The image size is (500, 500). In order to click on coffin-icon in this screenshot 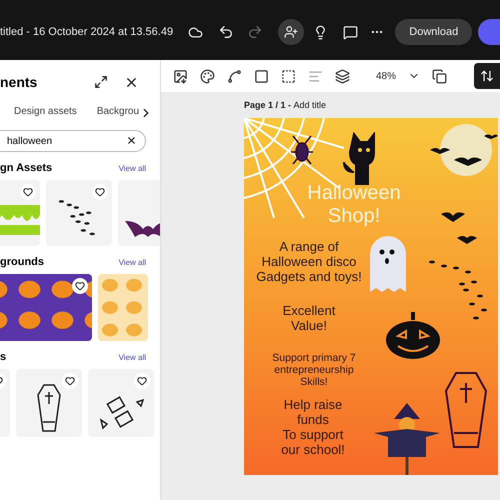, I will do `click(466, 410)`.